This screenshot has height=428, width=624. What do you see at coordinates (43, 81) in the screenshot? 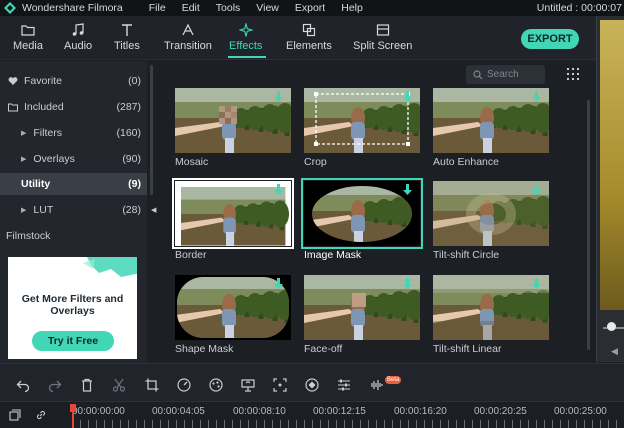
I see `sidebar-item-label: Favorite` at bounding box center [43, 81].